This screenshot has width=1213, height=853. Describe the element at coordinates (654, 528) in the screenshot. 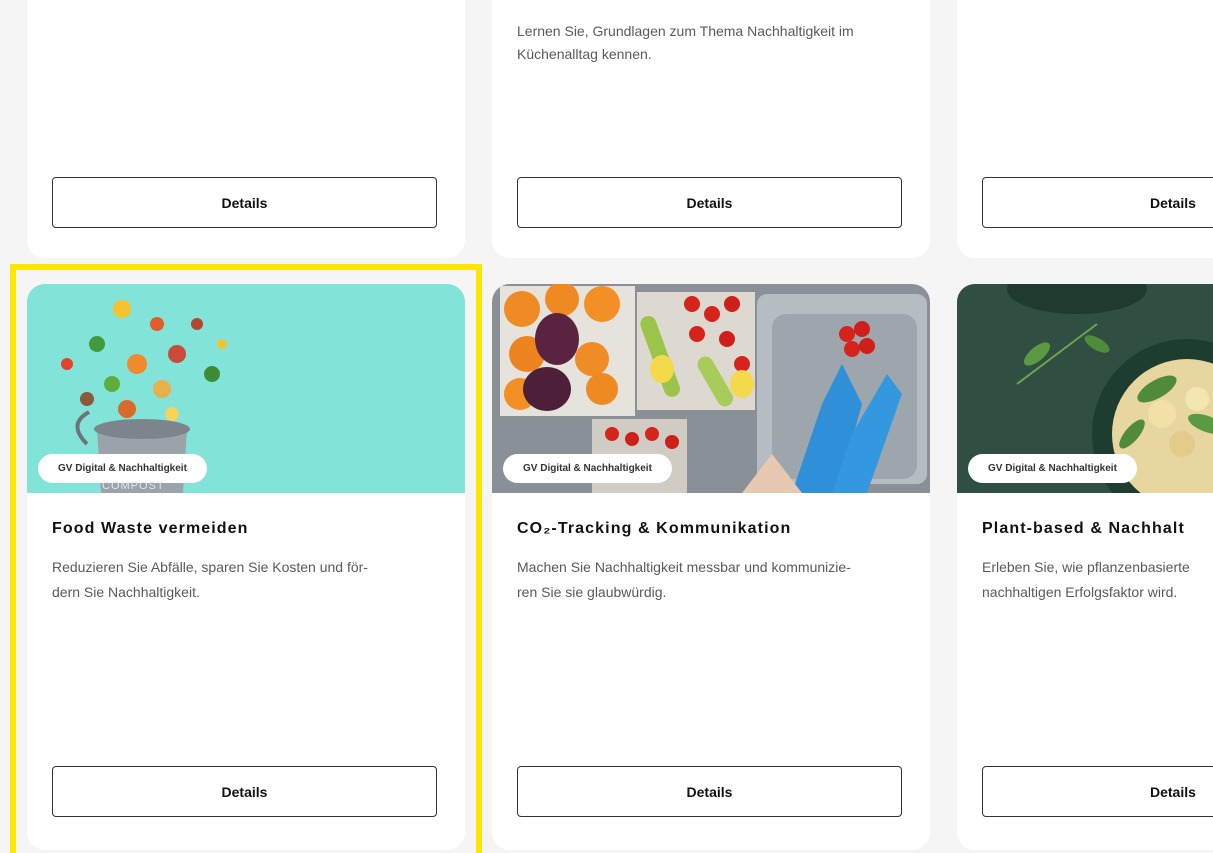

I see `card-title: CO₂-Tracking & Kommunikation` at that location.